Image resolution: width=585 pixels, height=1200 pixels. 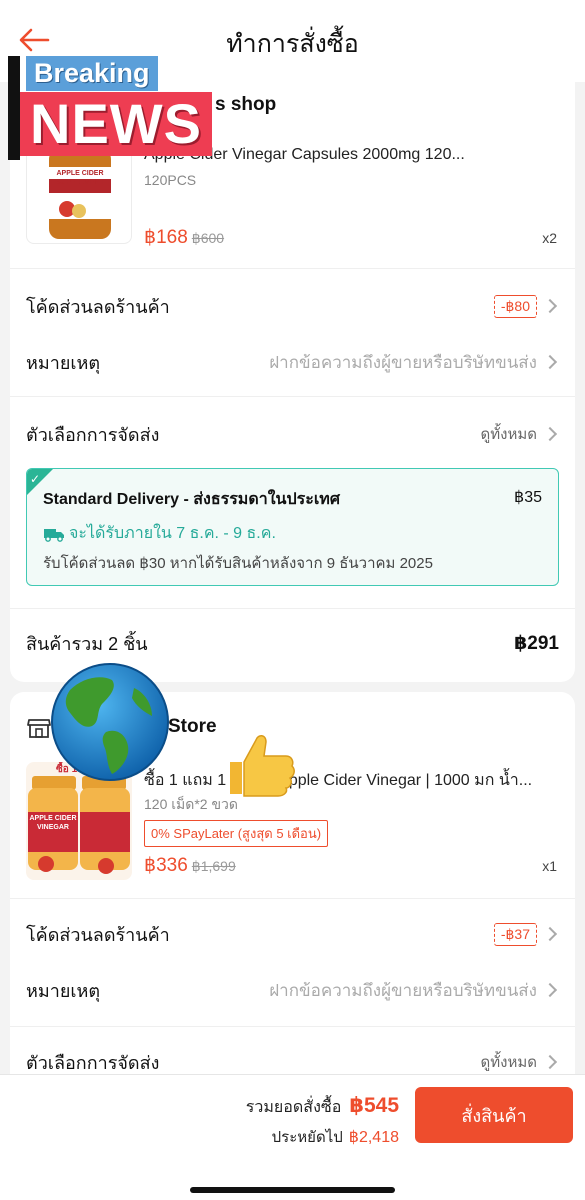 I want to click on product-quantity: x2, so click(x=549, y=238).